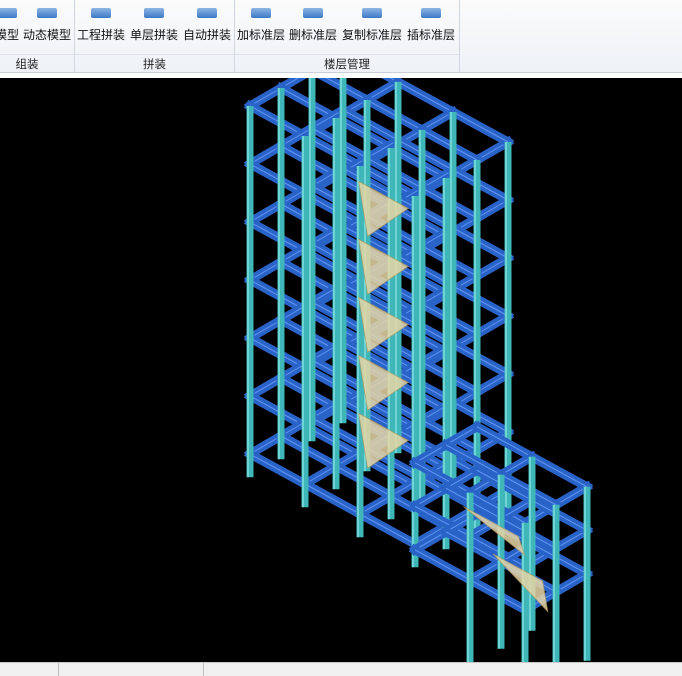 This screenshot has height=676, width=682. I want to click on status-bar, so click(341, 669).